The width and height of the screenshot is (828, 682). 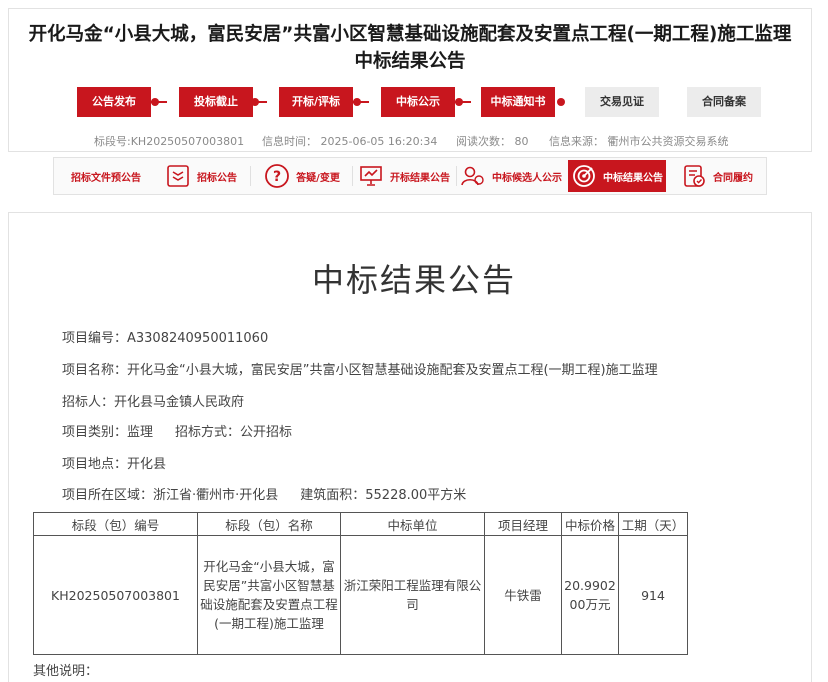 What do you see at coordinates (639, 141) in the screenshot?
I see `info-source: 信息来源： 衢州市公共资源交易系统` at bounding box center [639, 141].